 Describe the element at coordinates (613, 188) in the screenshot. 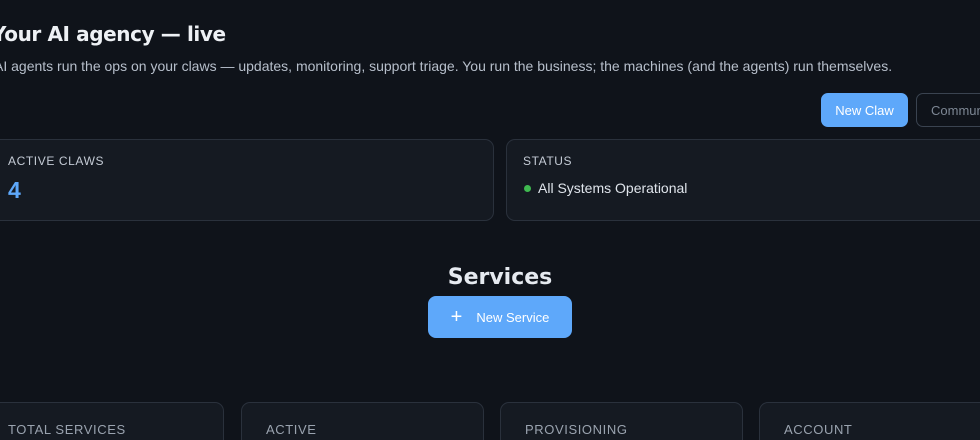

I see `status-text: All Systems Operational` at that location.